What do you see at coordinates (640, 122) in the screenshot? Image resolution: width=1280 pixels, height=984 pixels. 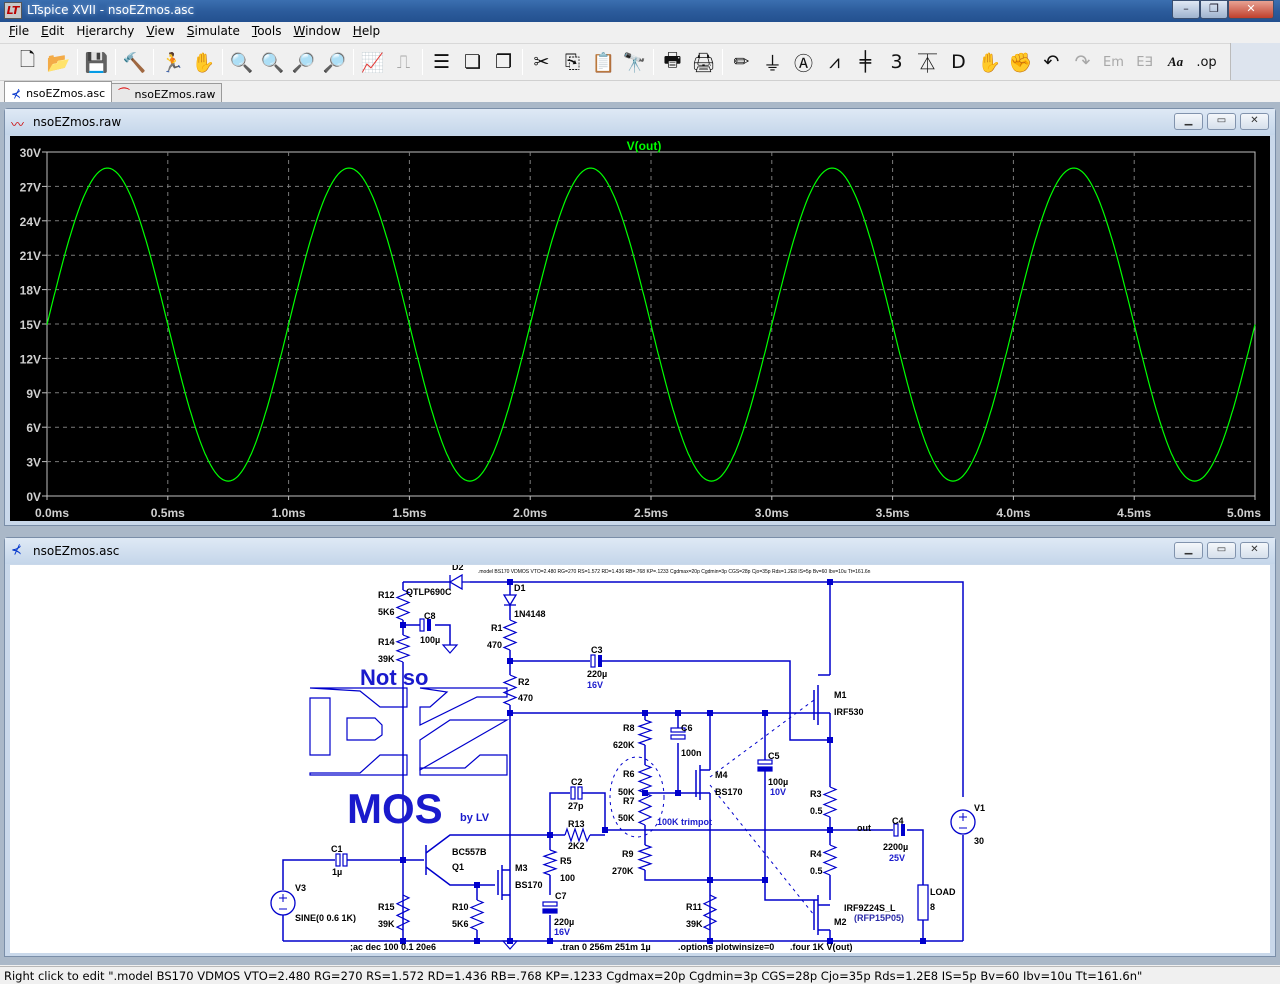 I see `waveform-window-titlebar: 〰 nsoEZmos.raw ▁ ▭ ✕` at bounding box center [640, 122].